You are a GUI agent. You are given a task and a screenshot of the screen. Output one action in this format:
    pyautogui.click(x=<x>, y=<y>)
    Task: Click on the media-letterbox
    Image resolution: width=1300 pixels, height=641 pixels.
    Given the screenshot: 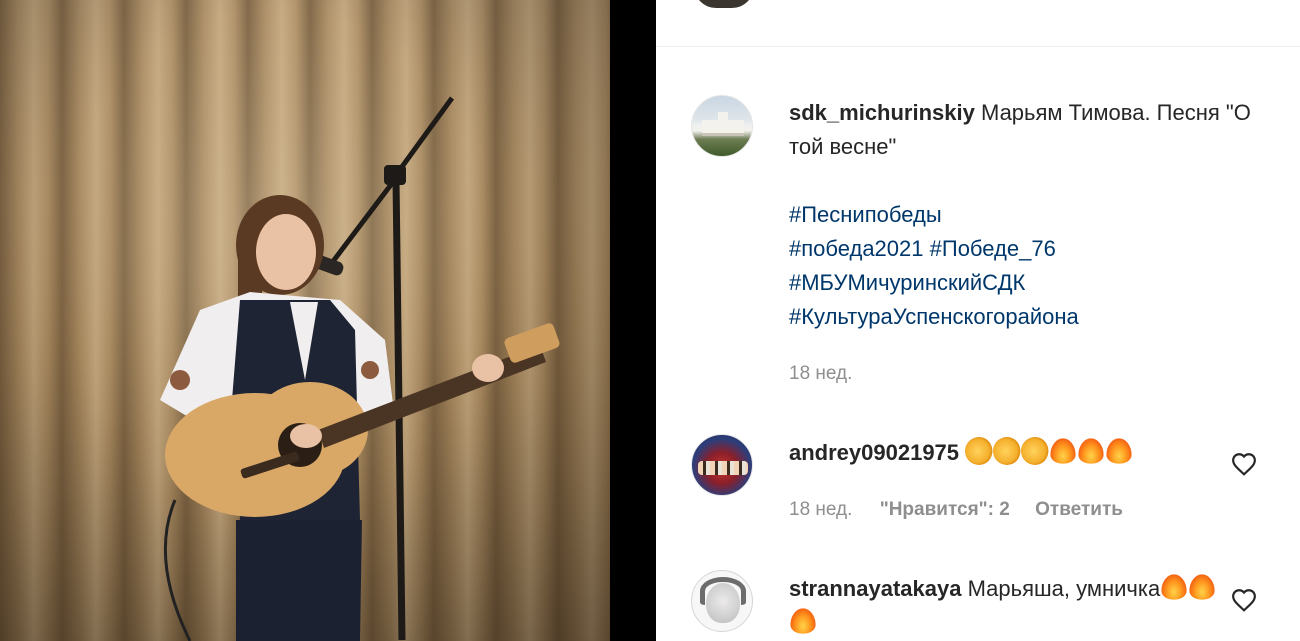 What is the action you would take?
    pyautogui.click(x=633, y=320)
    